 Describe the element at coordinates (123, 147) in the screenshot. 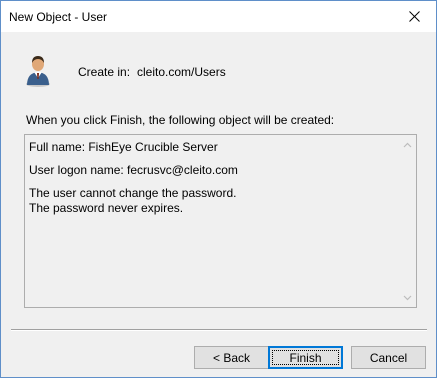

I see `summary-line: Full name: FishEye Crucible Server` at that location.